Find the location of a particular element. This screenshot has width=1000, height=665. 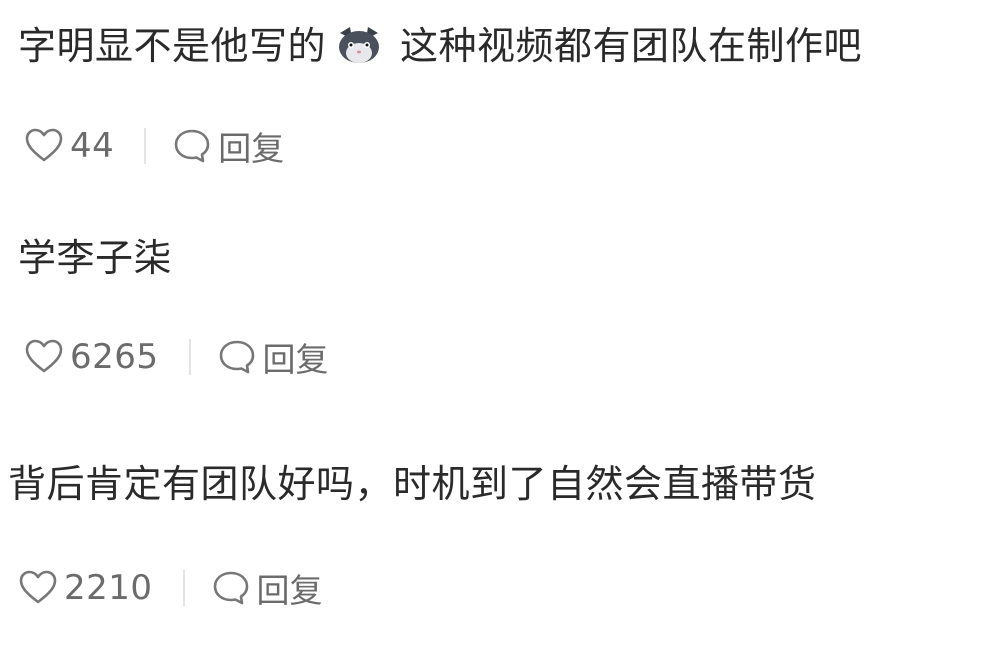

comment-text: 学李子柒 is located at coordinates (95, 258).